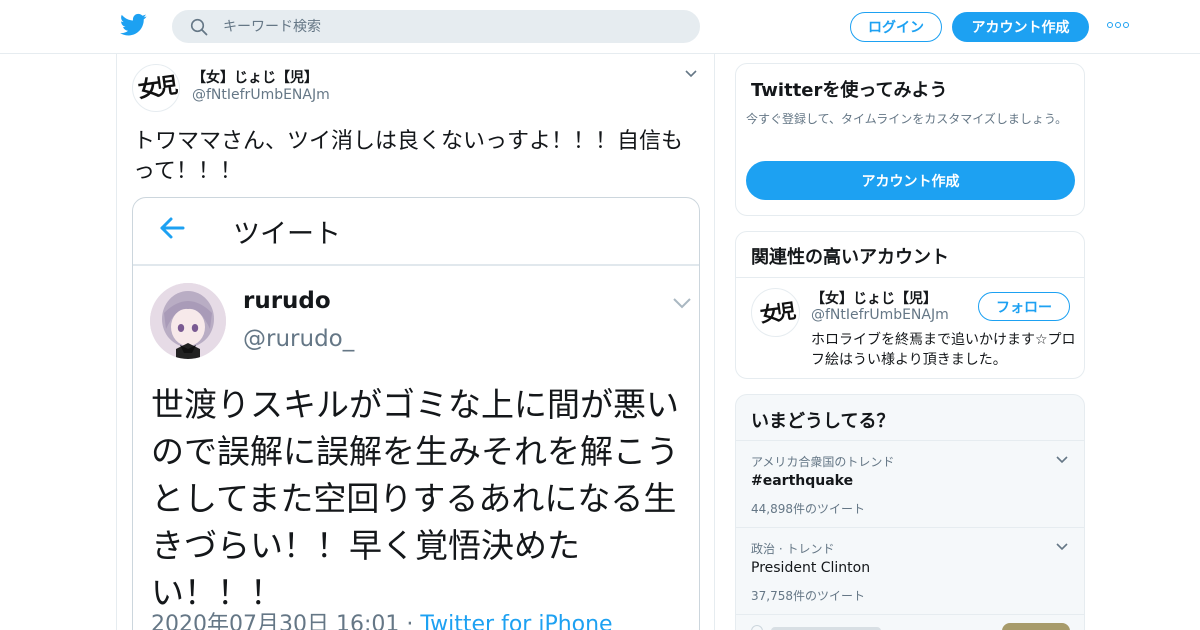 The image size is (1200, 630). I want to click on more-dots-icon, so click(1118, 26).